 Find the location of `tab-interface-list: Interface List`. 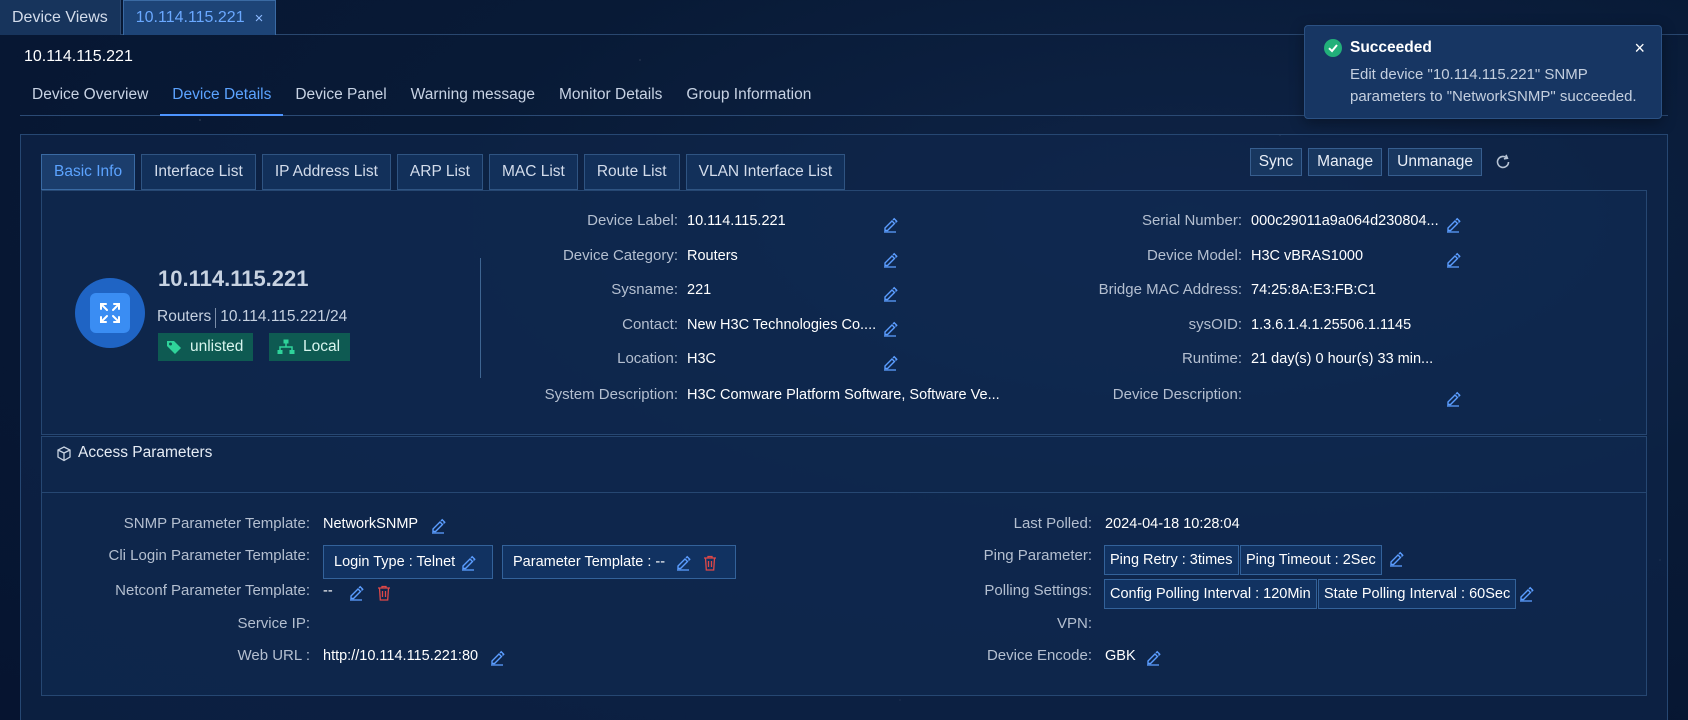

tab-interface-list: Interface List is located at coordinates (198, 172).